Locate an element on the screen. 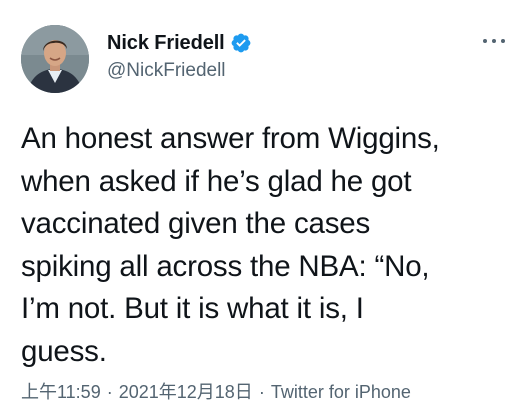 The height and width of the screenshot is (410, 527). more-horizontal-icon is located at coordinates (494, 41).